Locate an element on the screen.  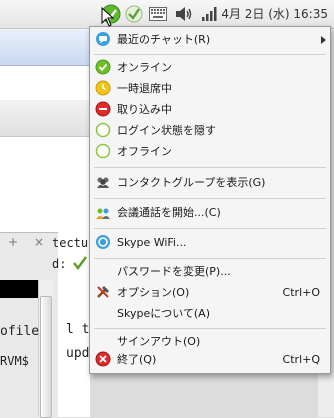
menu-item-start-conference: 会議通話を開始...(C) is located at coordinates (210, 212).